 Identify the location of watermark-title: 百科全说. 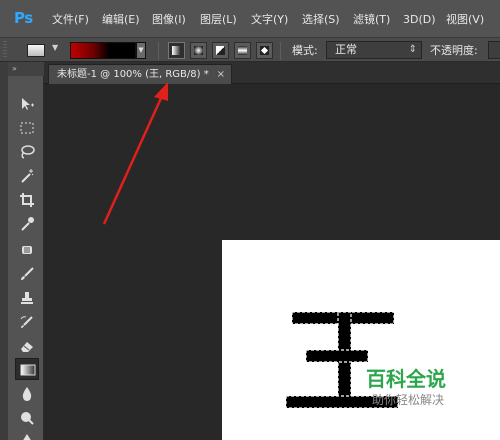
(406, 379).